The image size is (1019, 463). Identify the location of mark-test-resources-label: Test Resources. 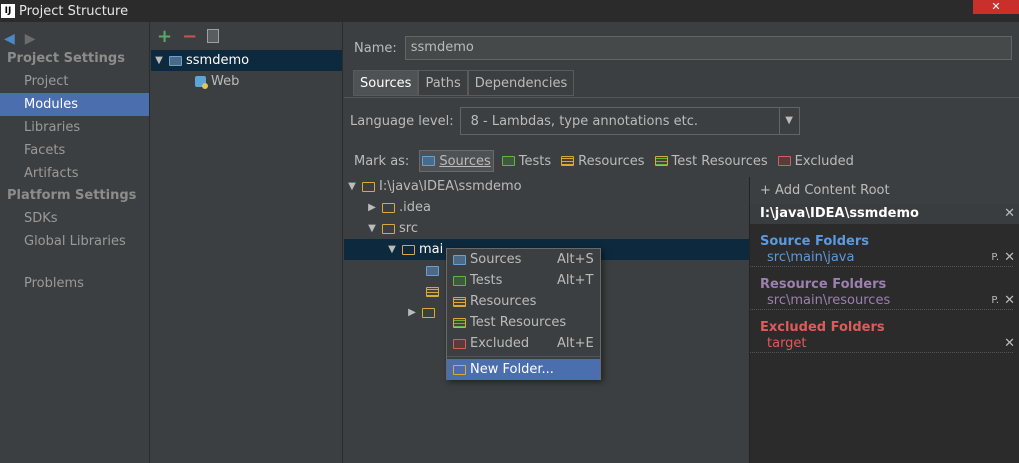
(719, 161).